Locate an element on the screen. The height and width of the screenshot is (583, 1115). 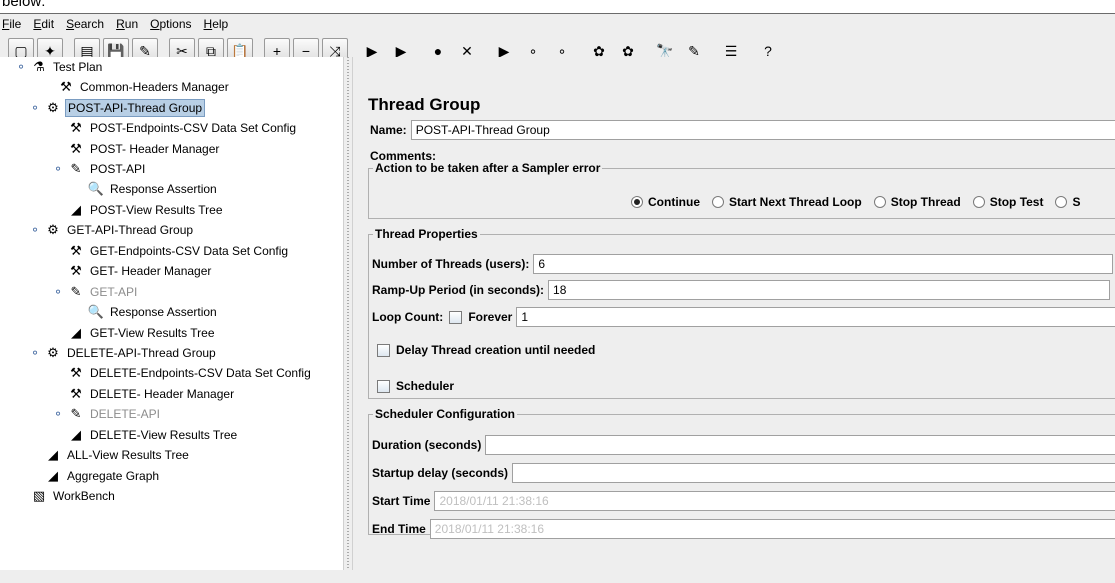
delay-row: Delay Thread creation until needed is located at coordinates (486, 350).